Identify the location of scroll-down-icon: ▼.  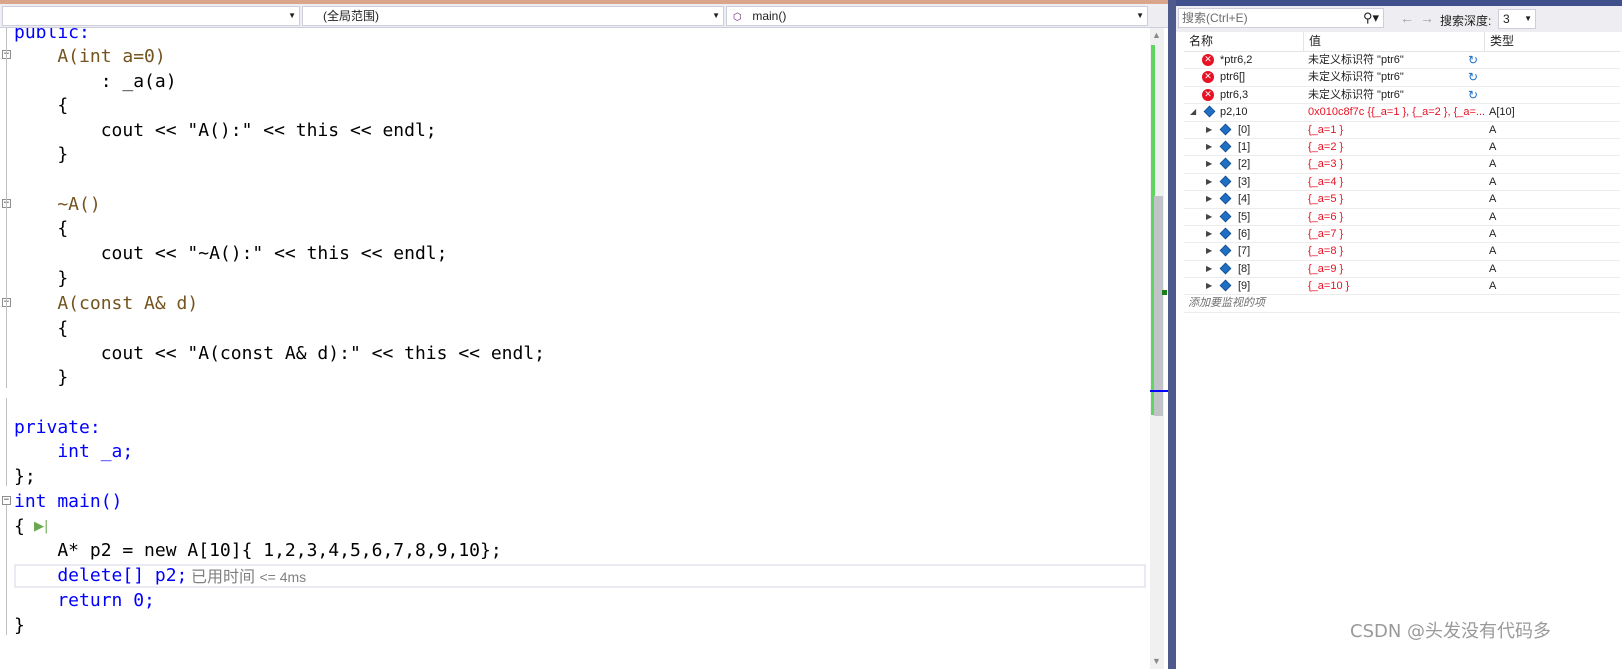
(1156, 661).